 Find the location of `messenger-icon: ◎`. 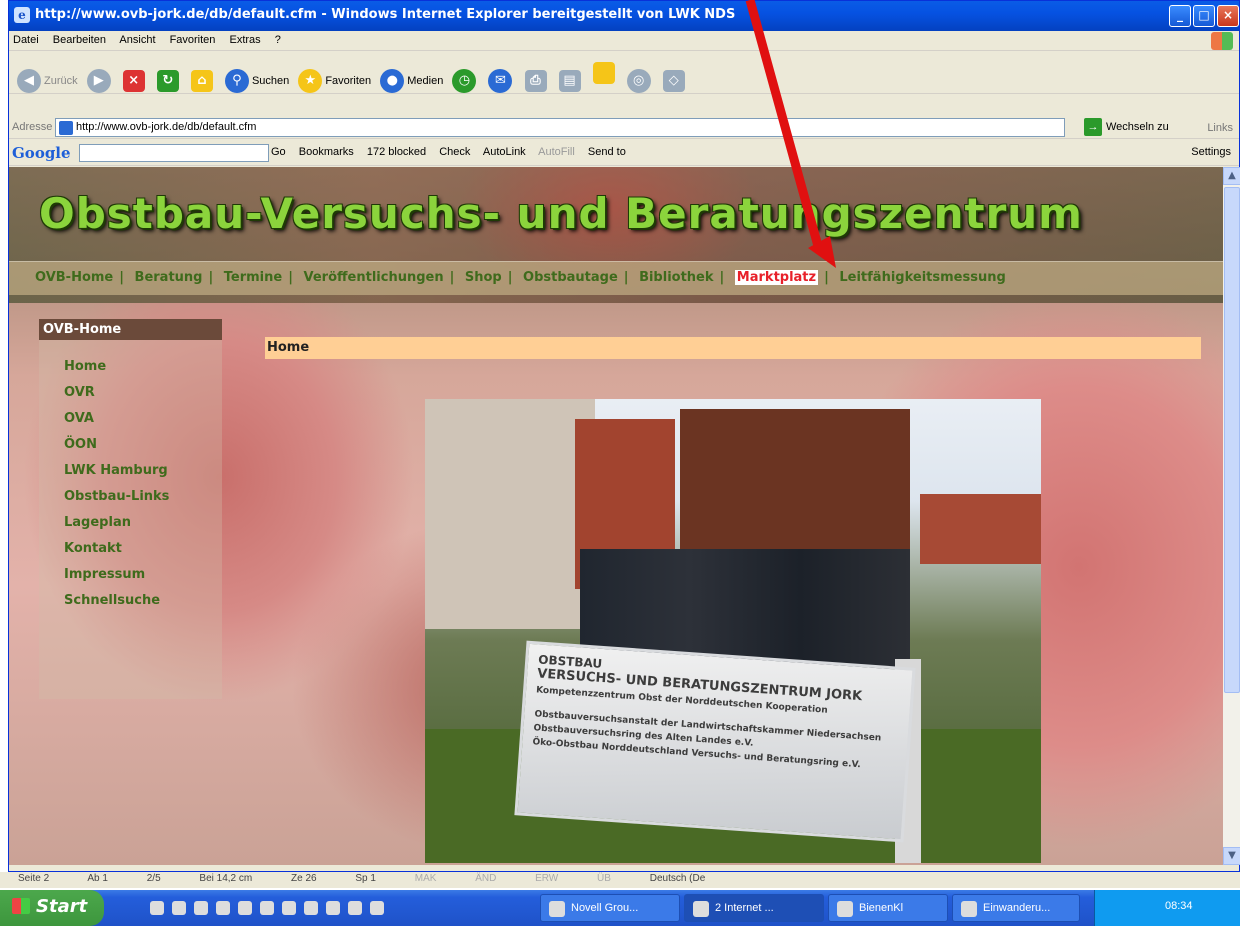

messenger-icon: ◎ is located at coordinates (638, 81).